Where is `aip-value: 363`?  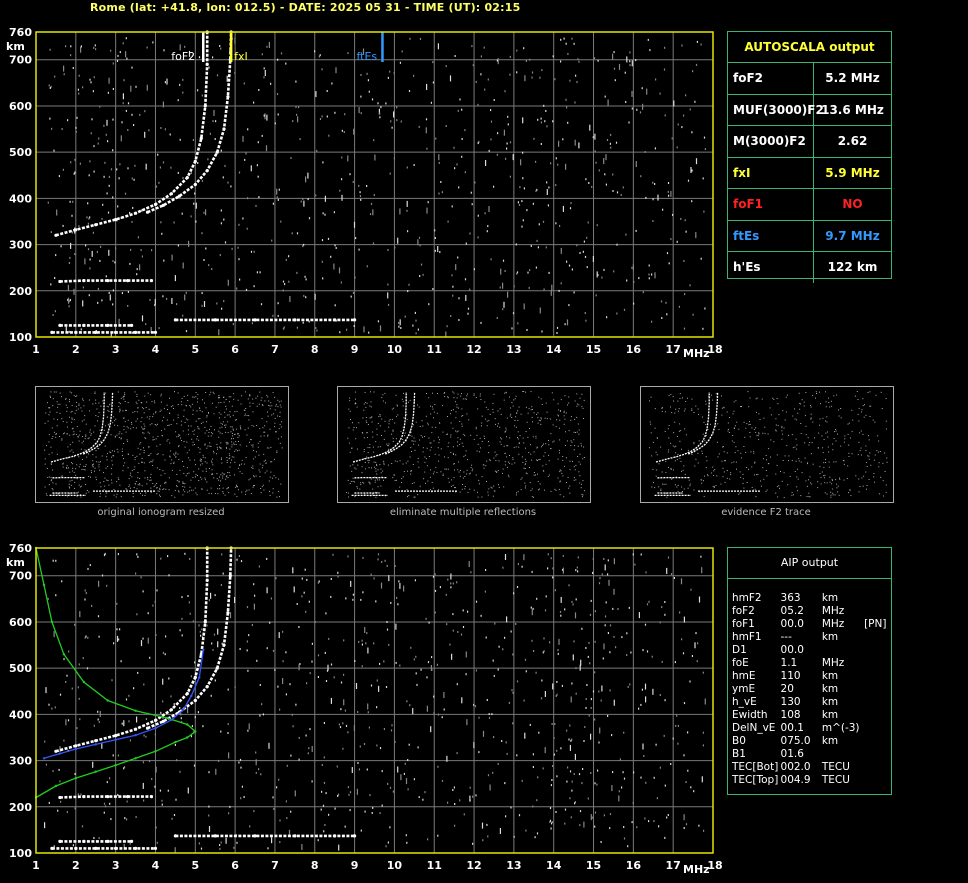
aip-value: 363 is located at coordinates (790, 598).